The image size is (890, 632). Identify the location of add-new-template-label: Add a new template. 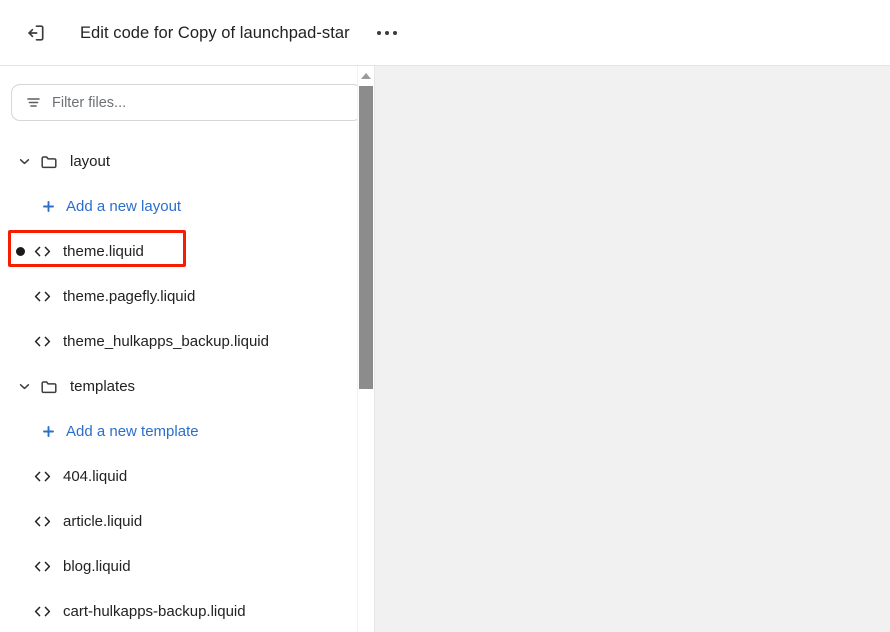
(132, 431).